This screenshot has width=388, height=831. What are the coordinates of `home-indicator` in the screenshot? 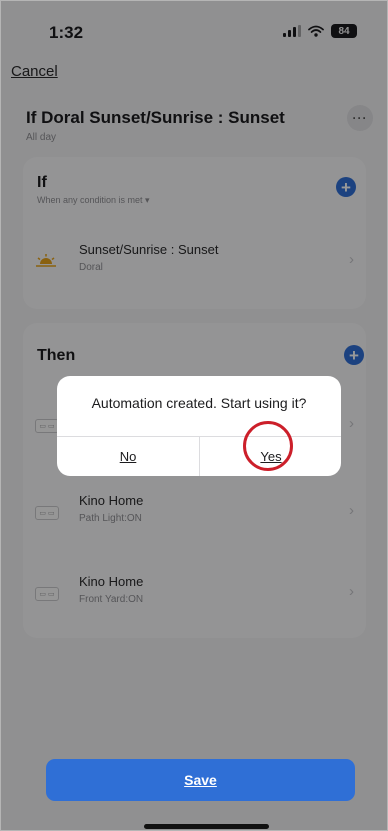 It's located at (206, 826).